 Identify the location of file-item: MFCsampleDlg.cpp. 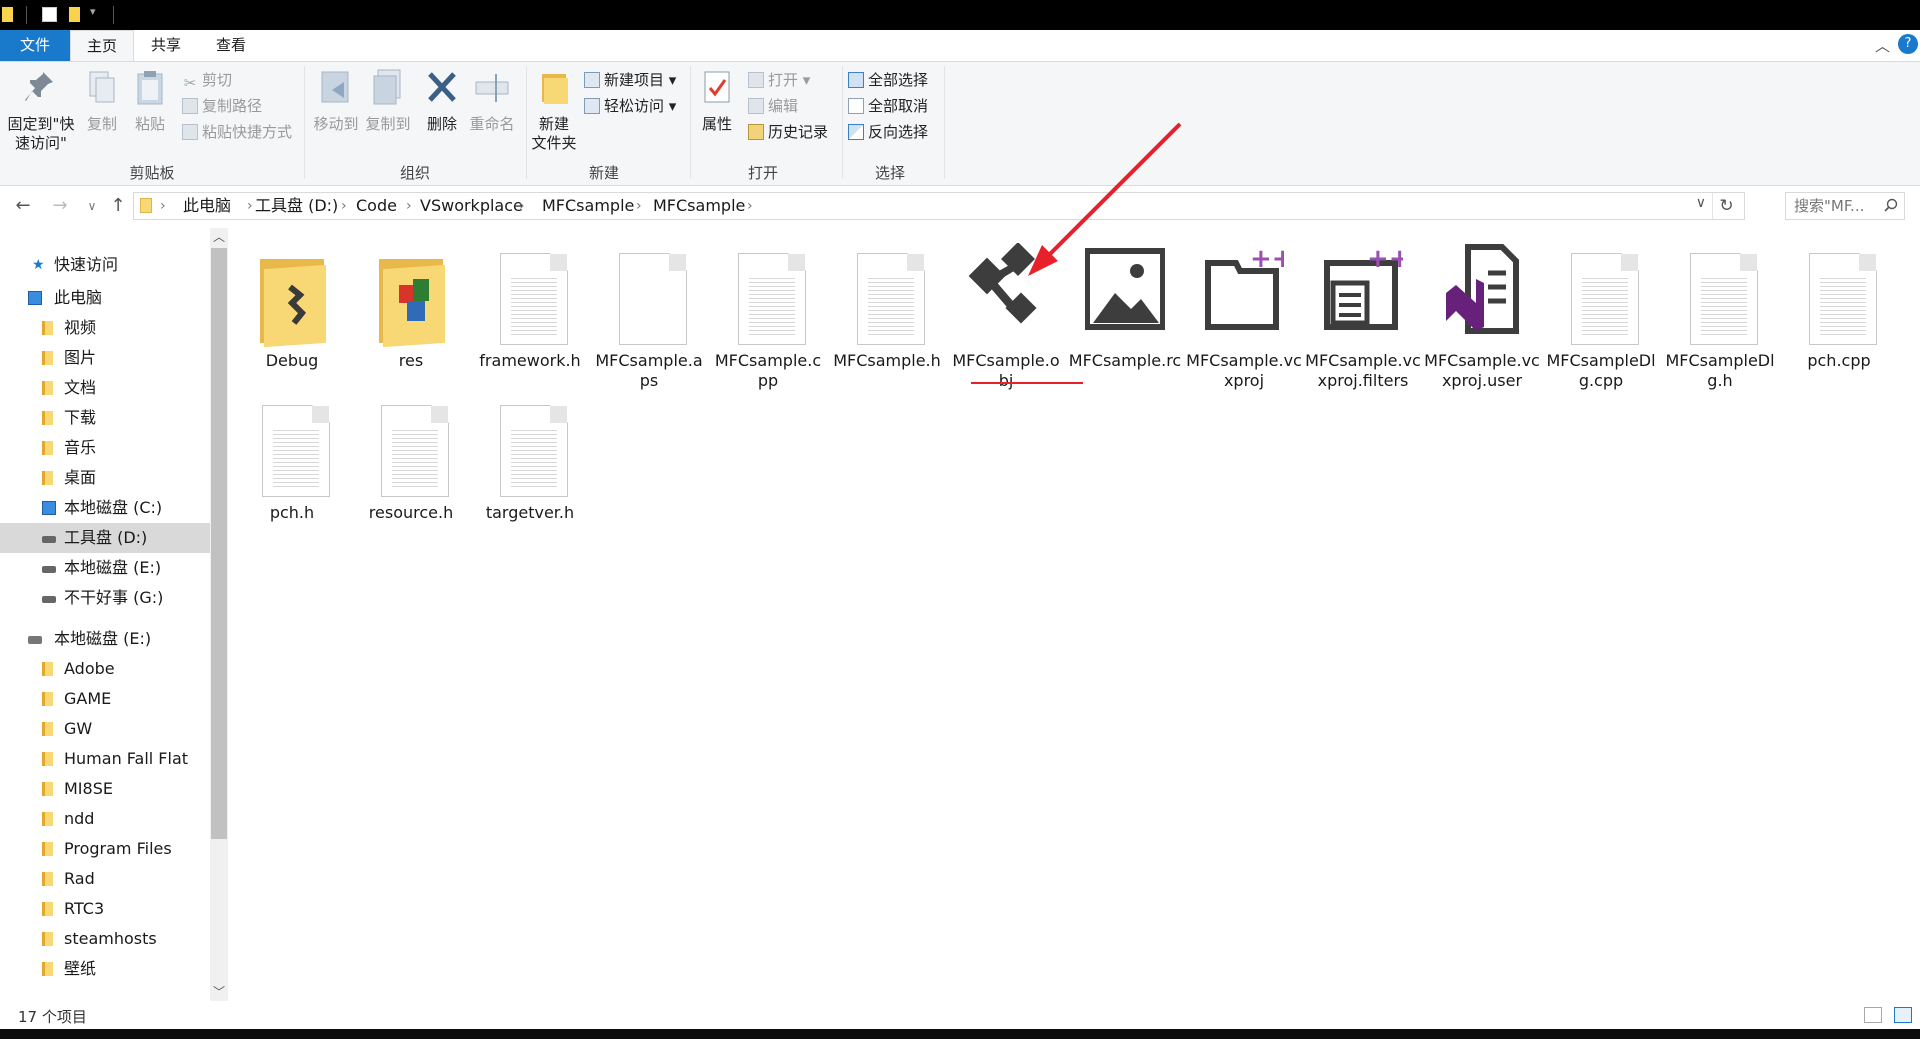
(1601, 317).